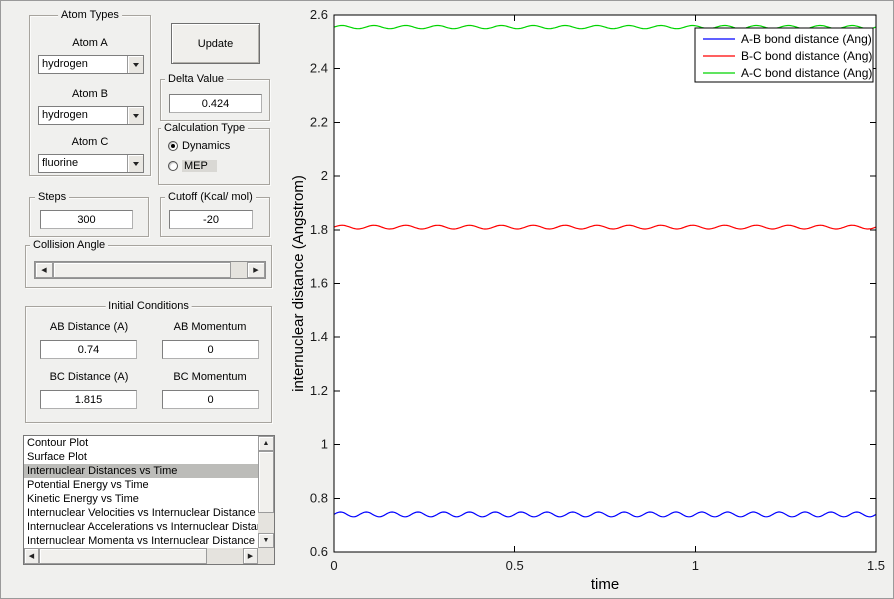 The image size is (894, 599). What do you see at coordinates (324, 175) in the screenshot?
I see `y-tick-label: 2` at bounding box center [324, 175].